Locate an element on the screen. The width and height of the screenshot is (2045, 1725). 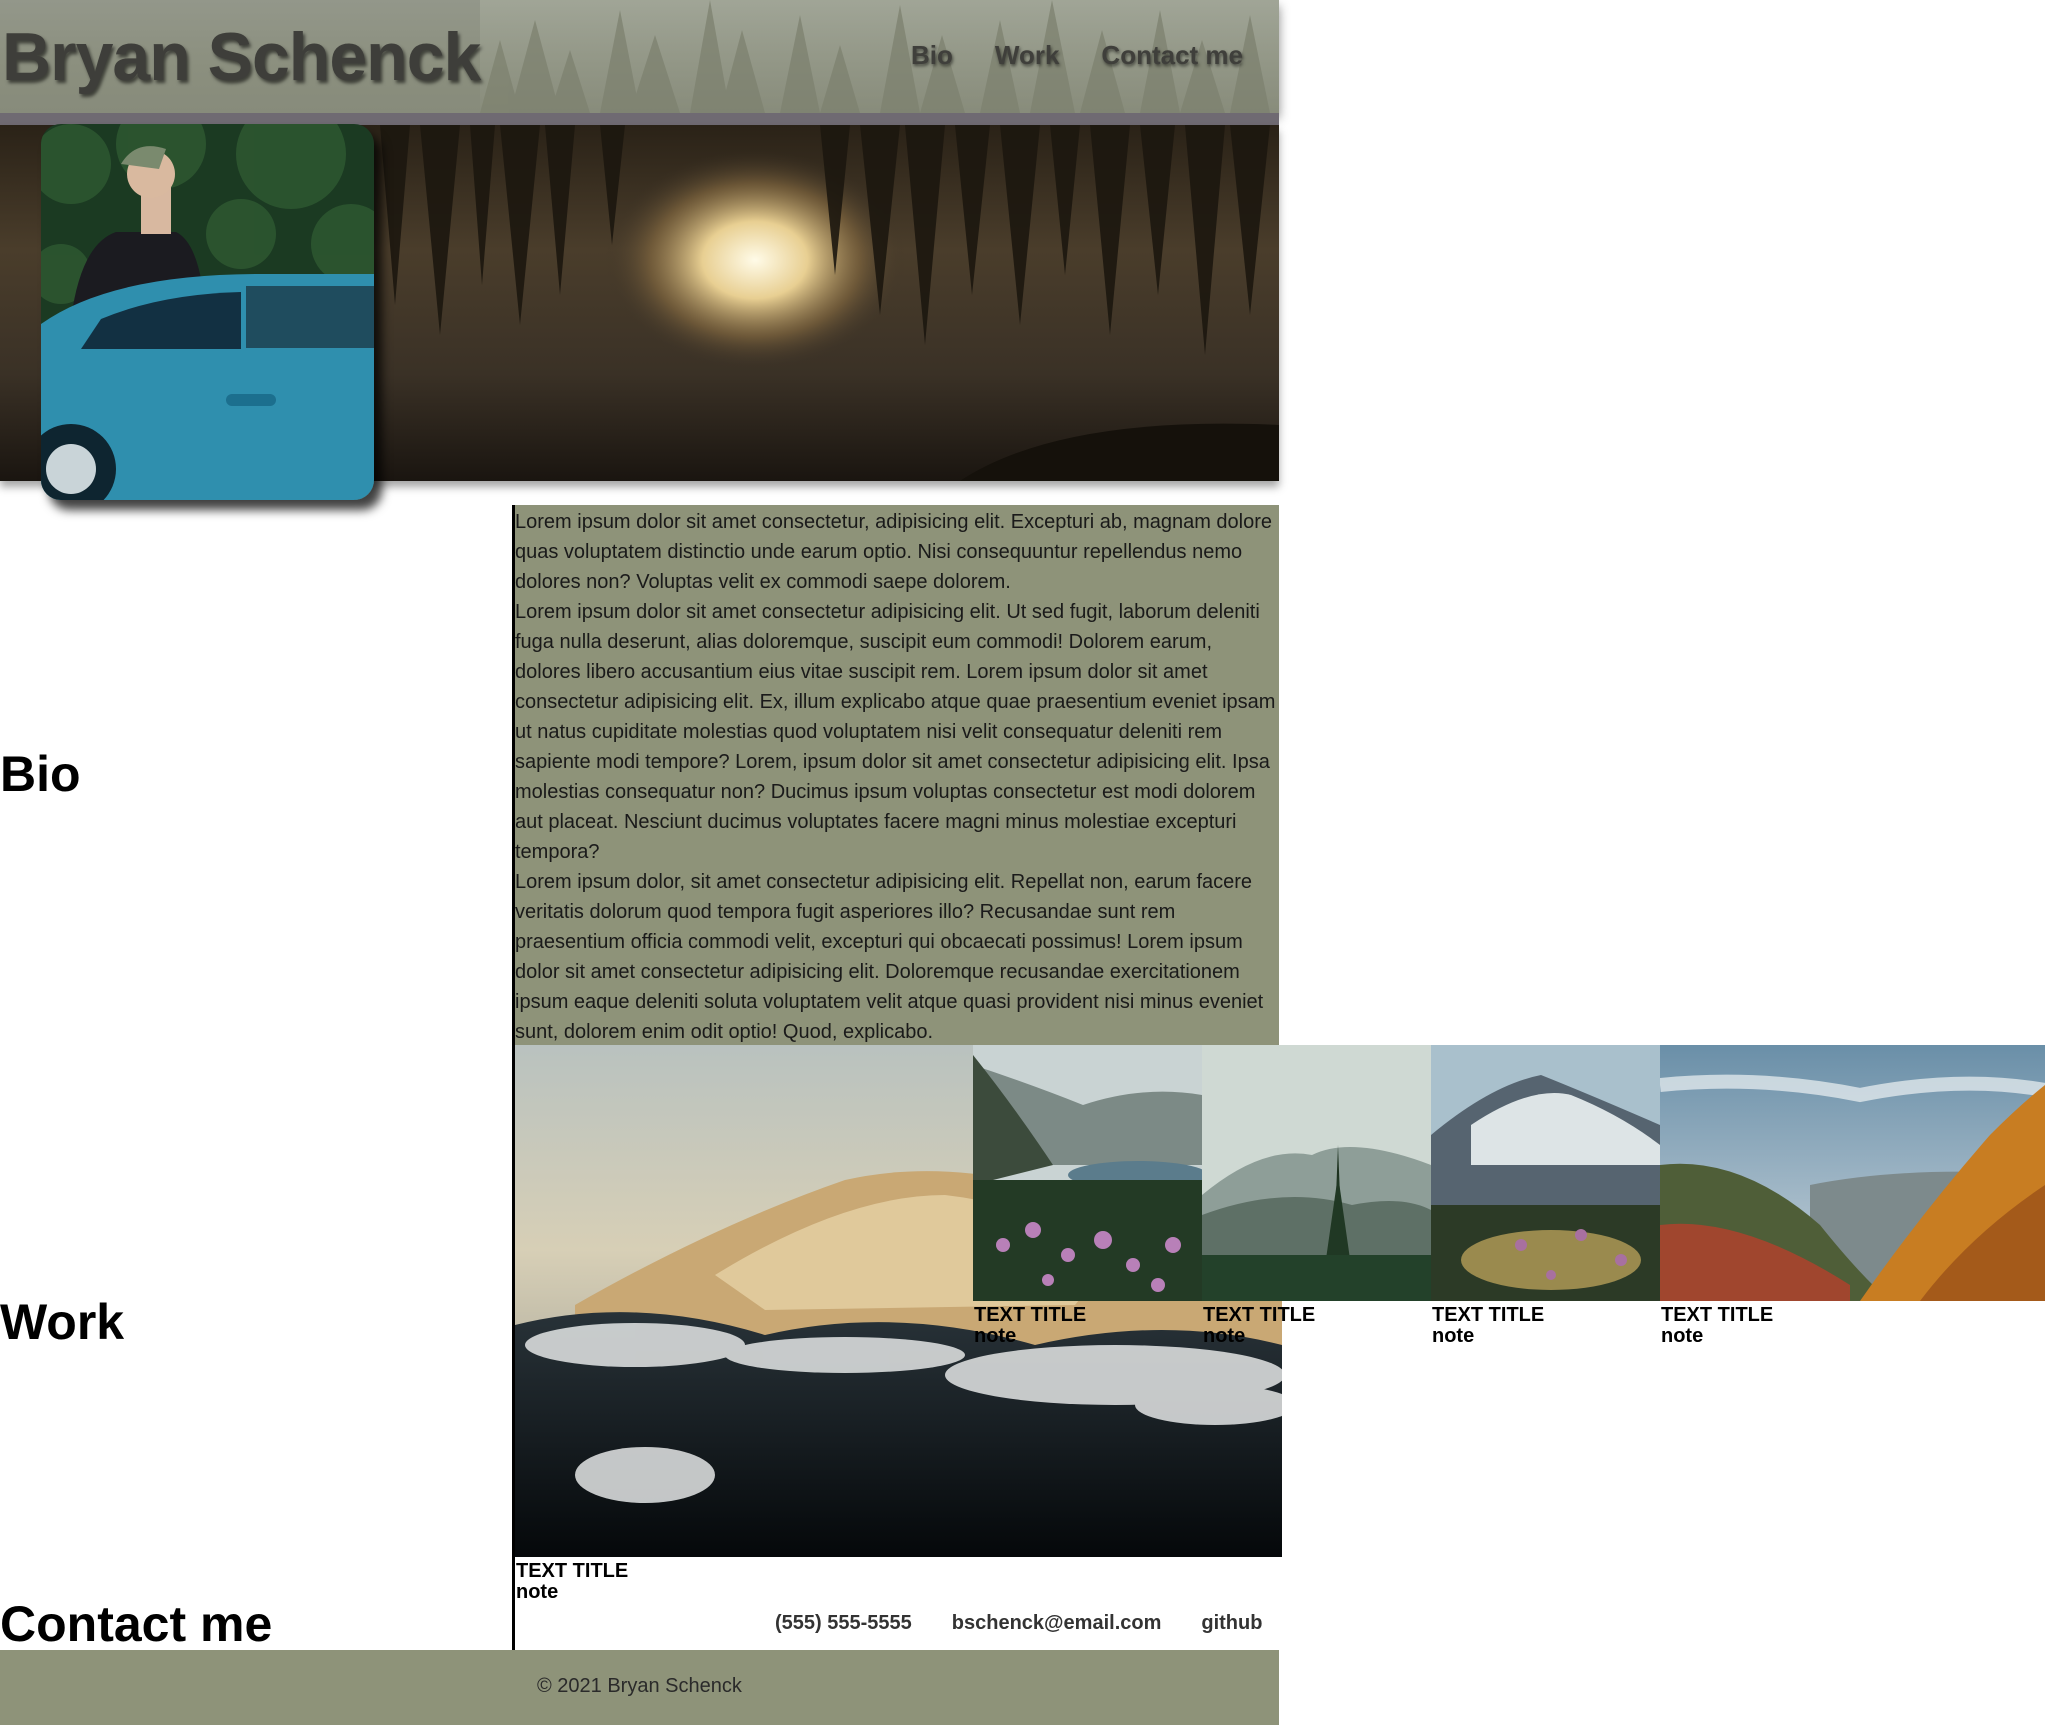
nav-link-work: Work is located at coordinates (1027, 55).